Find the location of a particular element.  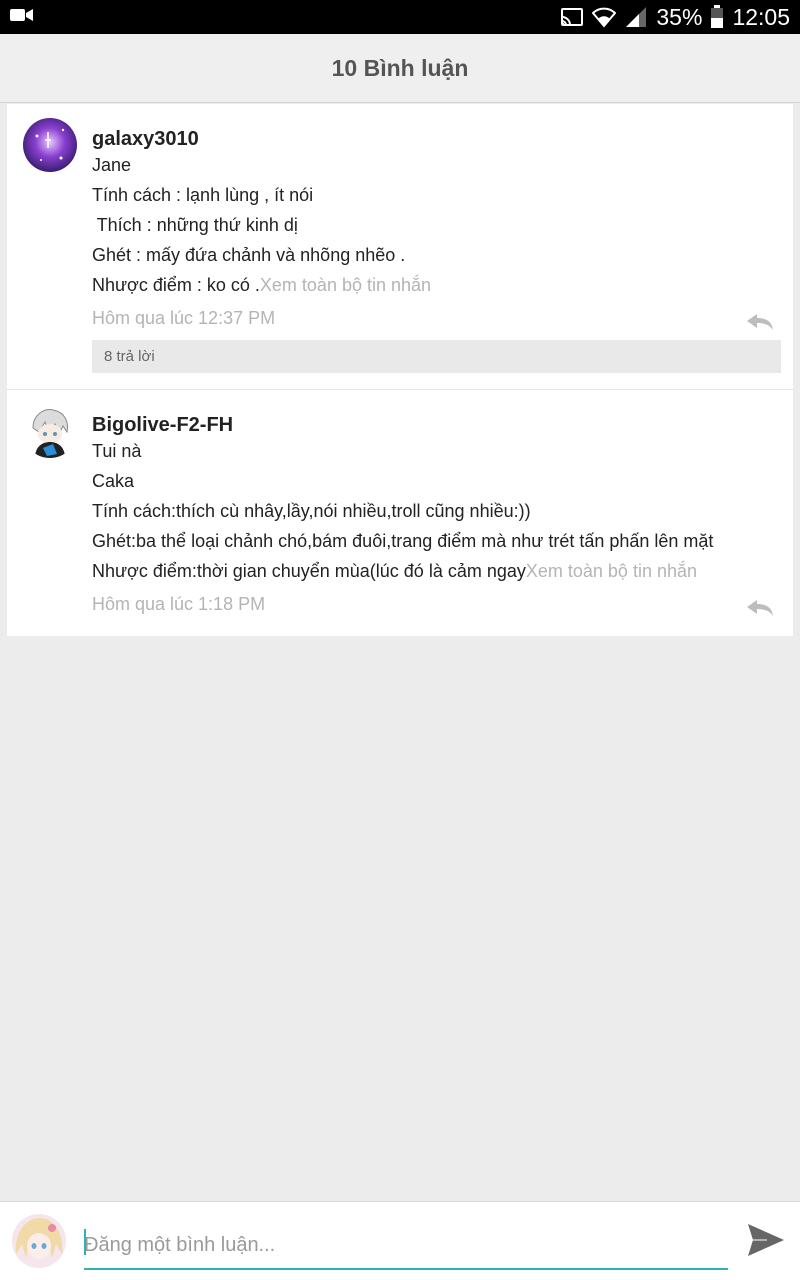

cast-icon is located at coordinates (572, 17).